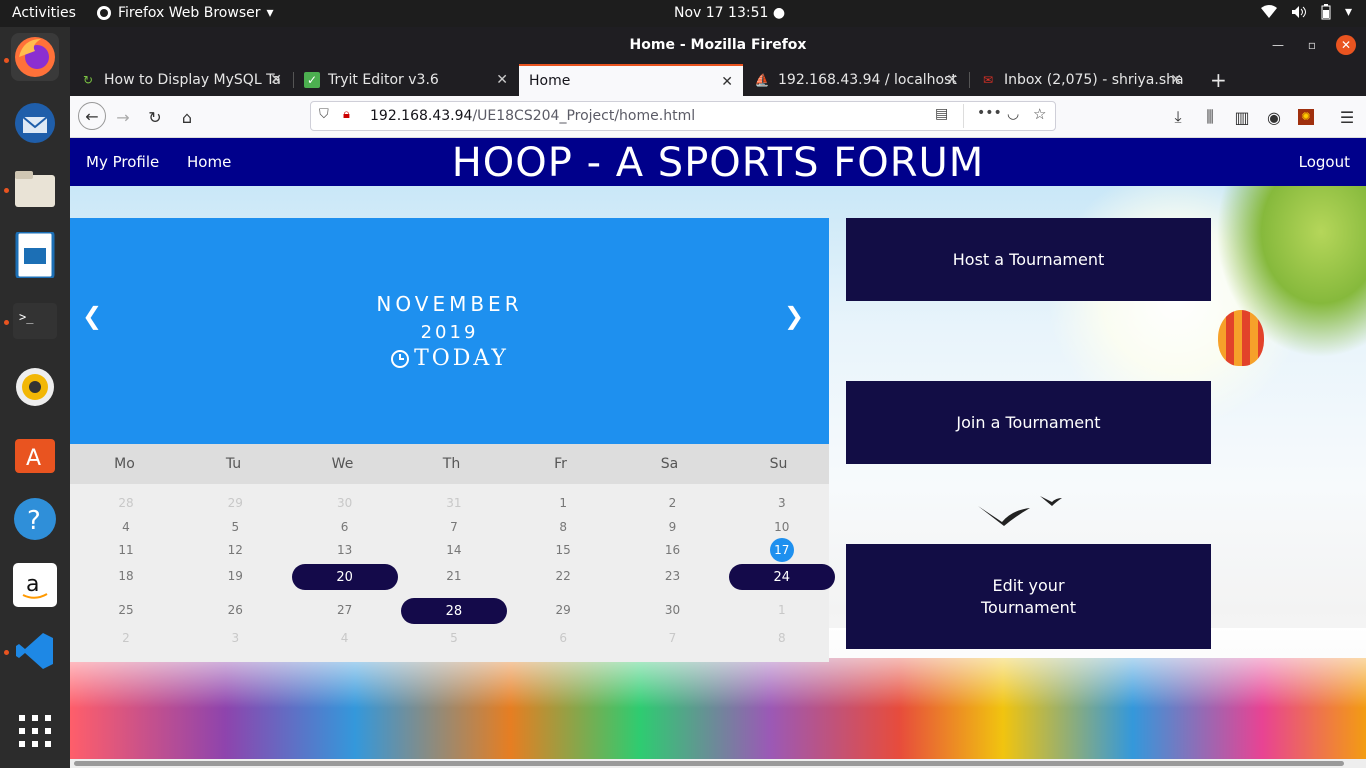 This screenshot has height=768, width=1366. I want to click on clock: Nov 17 13:51 ●, so click(729, 13).